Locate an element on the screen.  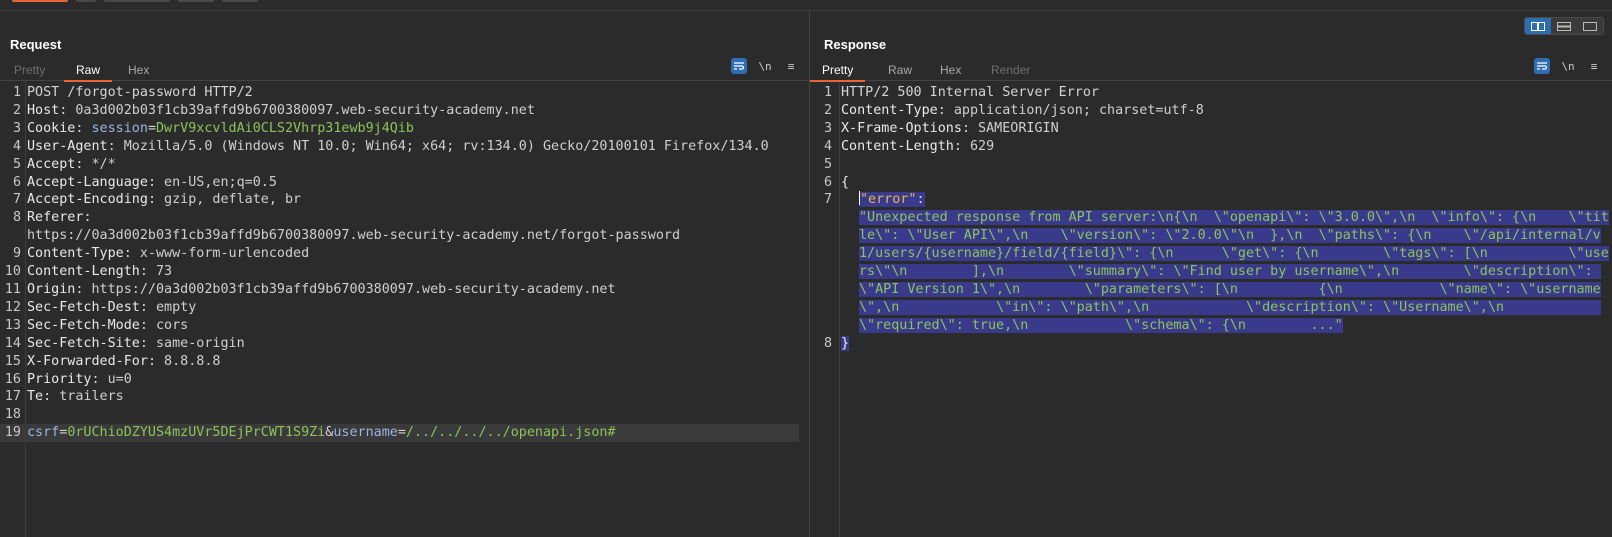
response-title: Response is located at coordinates (855, 44).